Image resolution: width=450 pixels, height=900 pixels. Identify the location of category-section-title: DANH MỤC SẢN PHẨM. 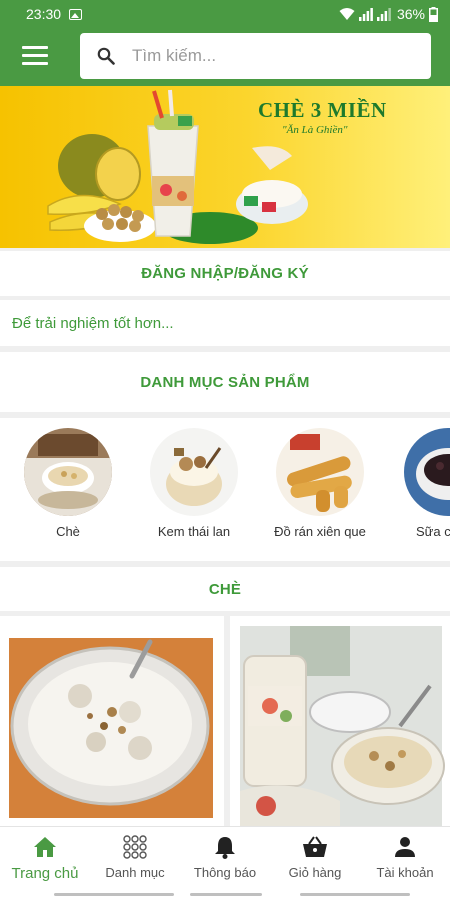
(225, 382).